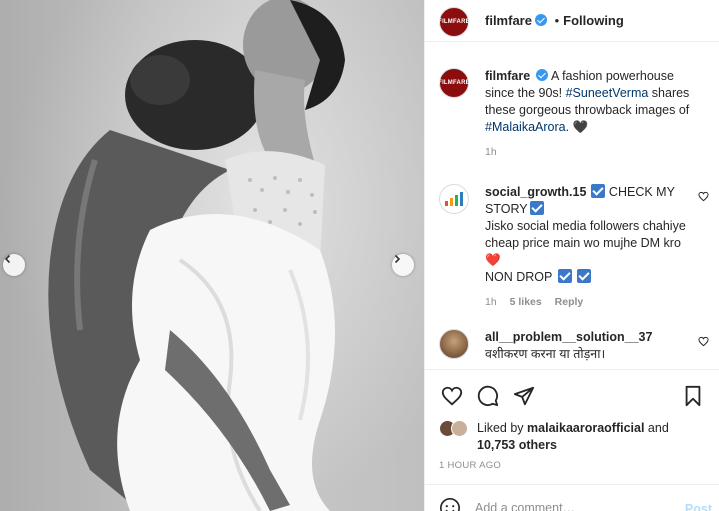  I want to click on likes-prefix: Liked by, so click(502, 428).